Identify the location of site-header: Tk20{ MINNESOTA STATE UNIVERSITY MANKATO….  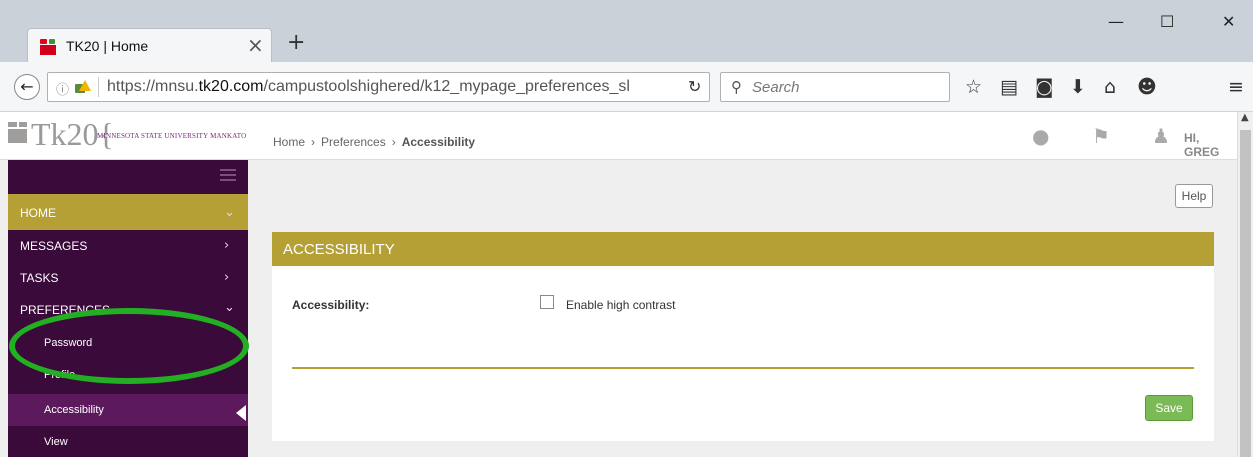
(618, 136).